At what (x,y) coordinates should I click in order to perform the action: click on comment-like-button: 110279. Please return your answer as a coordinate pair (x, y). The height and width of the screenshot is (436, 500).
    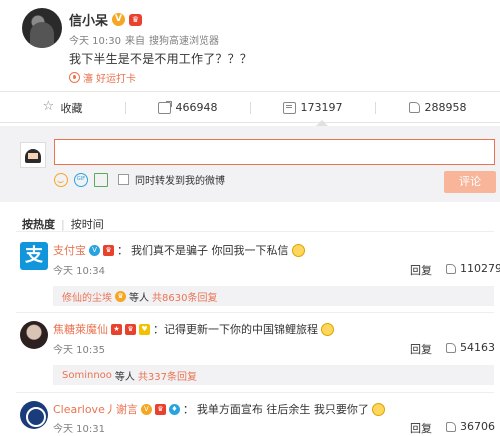
    Looking at the image, I should click on (473, 268).